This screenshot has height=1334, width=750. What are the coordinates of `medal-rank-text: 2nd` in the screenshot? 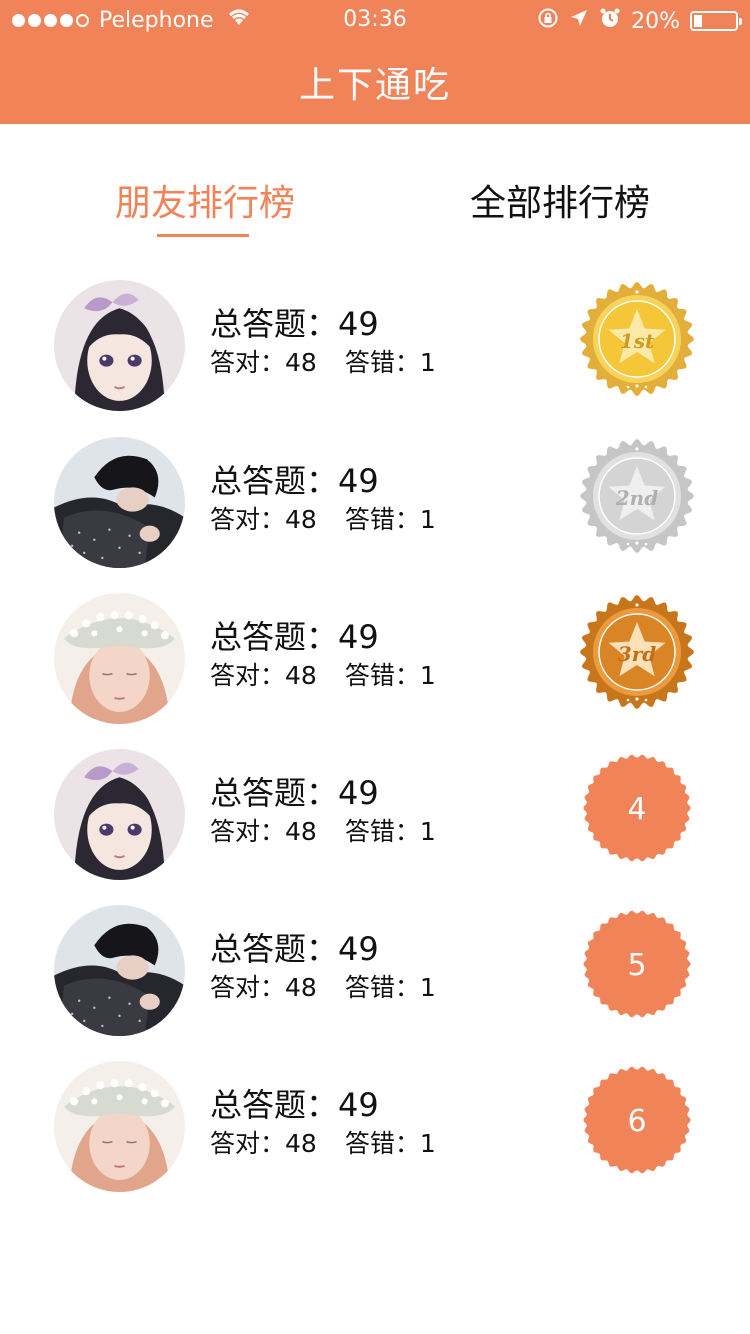 It's located at (636, 498).